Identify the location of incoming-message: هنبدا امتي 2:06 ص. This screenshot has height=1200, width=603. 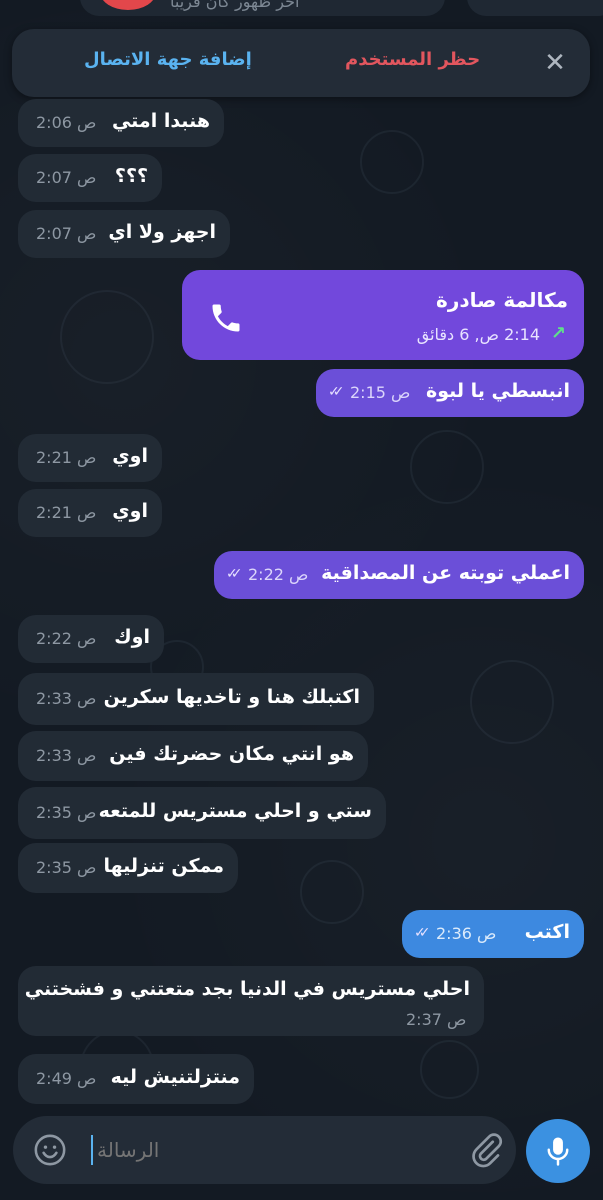
(121, 123).